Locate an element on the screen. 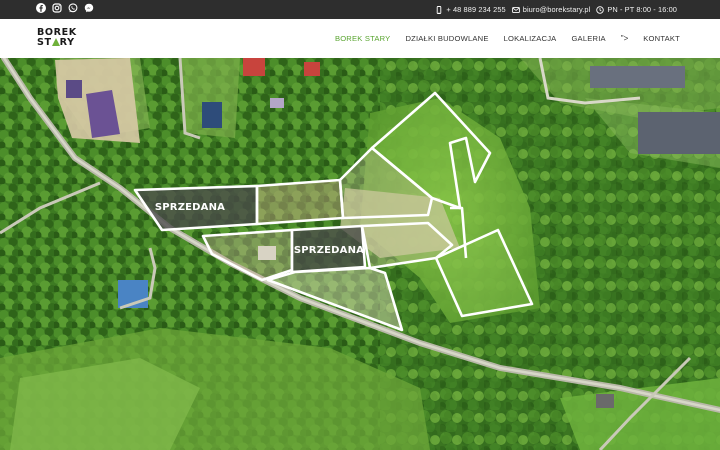 The height and width of the screenshot is (450, 720). logo-triangle-icon is located at coordinates (55, 43).